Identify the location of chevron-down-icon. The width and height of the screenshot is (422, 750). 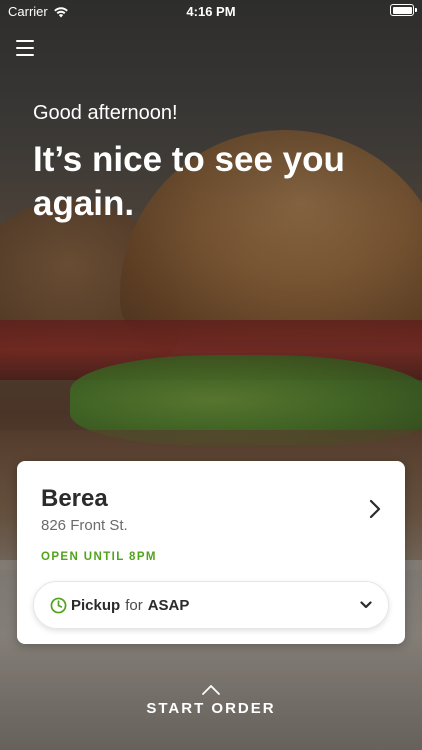
(366, 605).